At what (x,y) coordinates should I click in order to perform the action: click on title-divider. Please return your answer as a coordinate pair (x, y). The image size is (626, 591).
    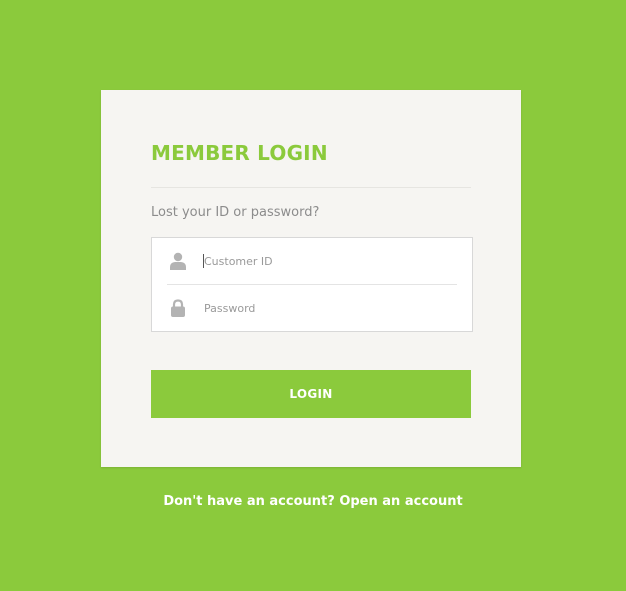
    Looking at the image, I should click on (311, 187).